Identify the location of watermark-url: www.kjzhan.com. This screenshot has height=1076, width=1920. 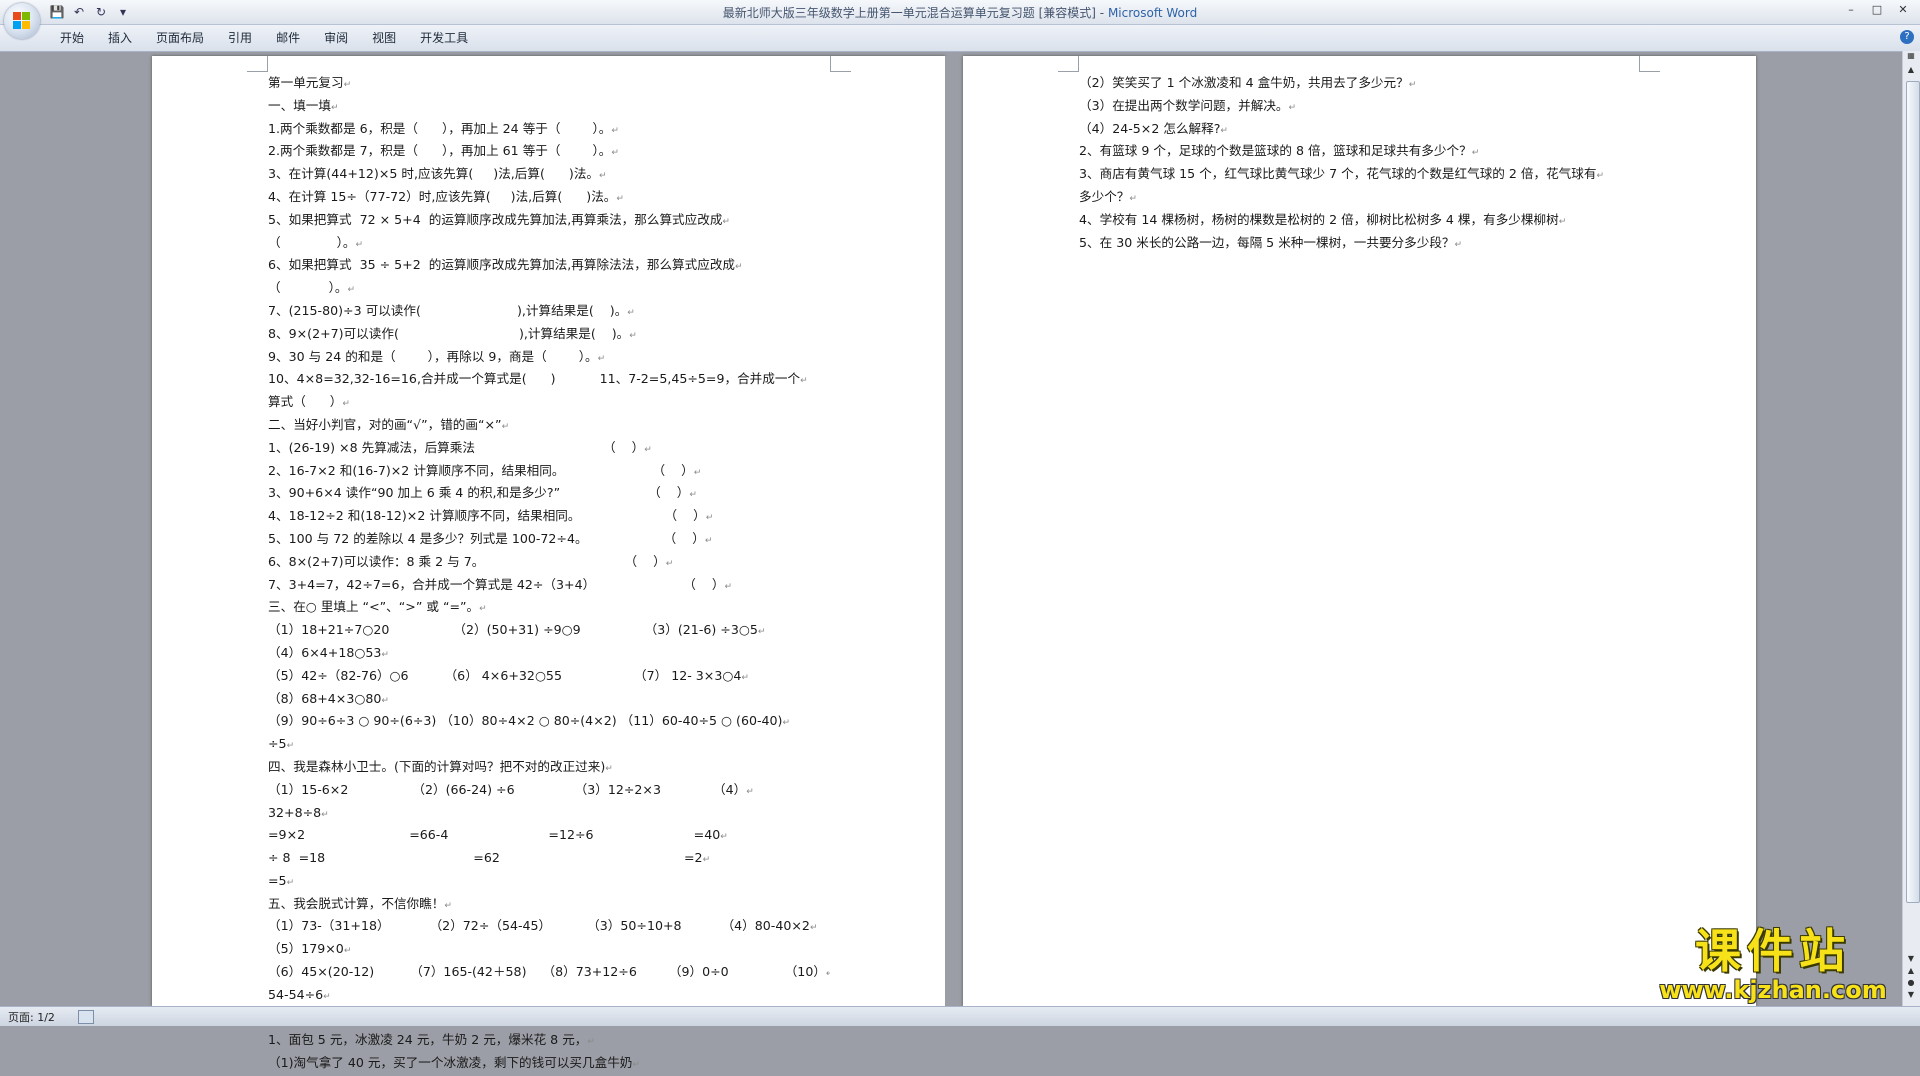
(1773, 990).